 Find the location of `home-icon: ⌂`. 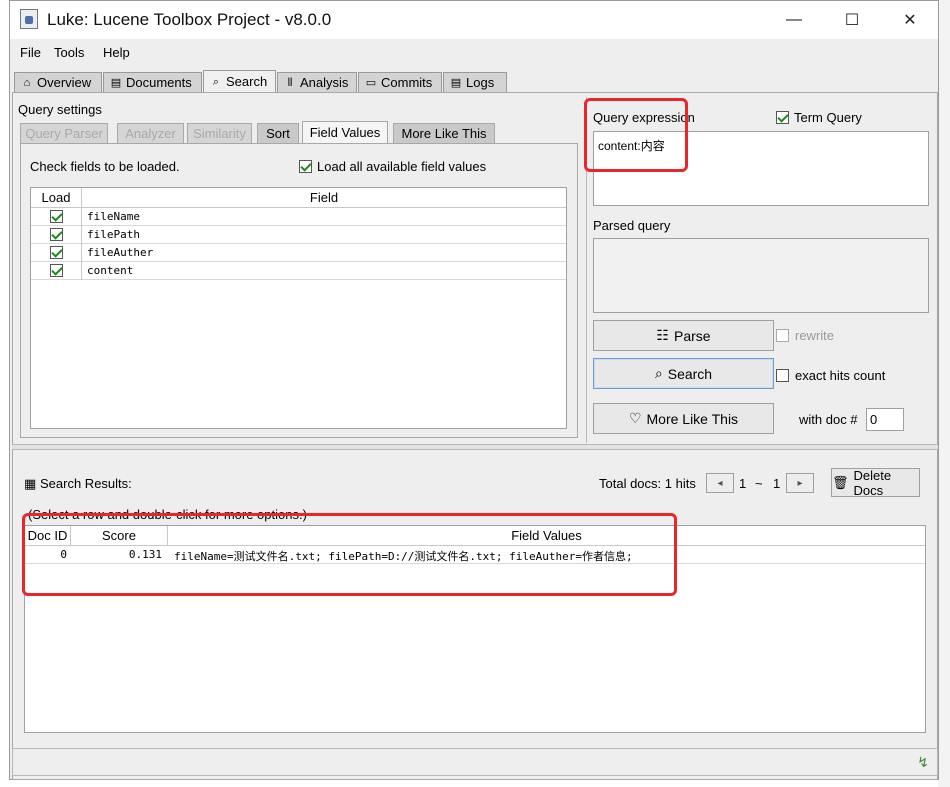

home-icon: ⌂ is located at coordinates (27, 82).